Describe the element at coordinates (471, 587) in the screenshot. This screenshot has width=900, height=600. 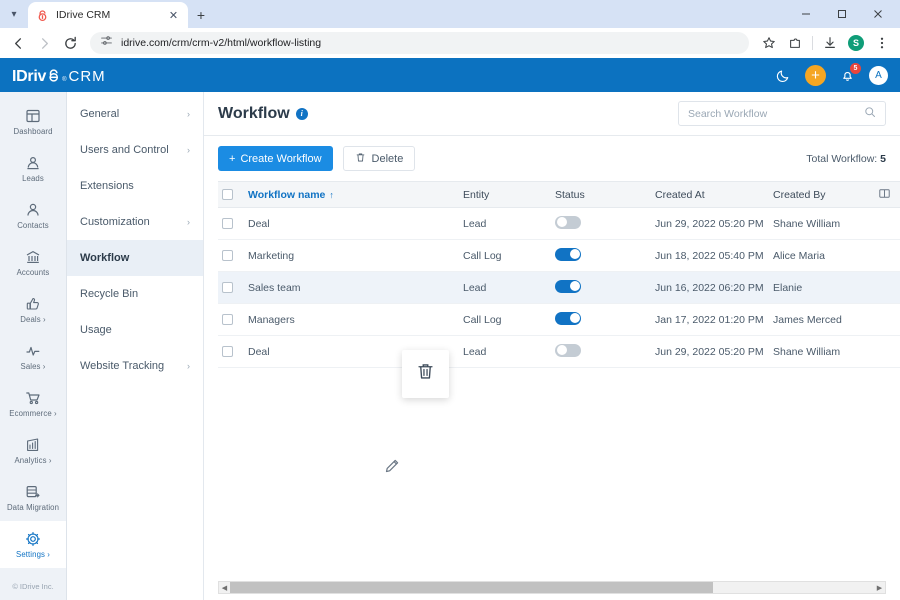
I see `scrollbar-thumb` at that location.